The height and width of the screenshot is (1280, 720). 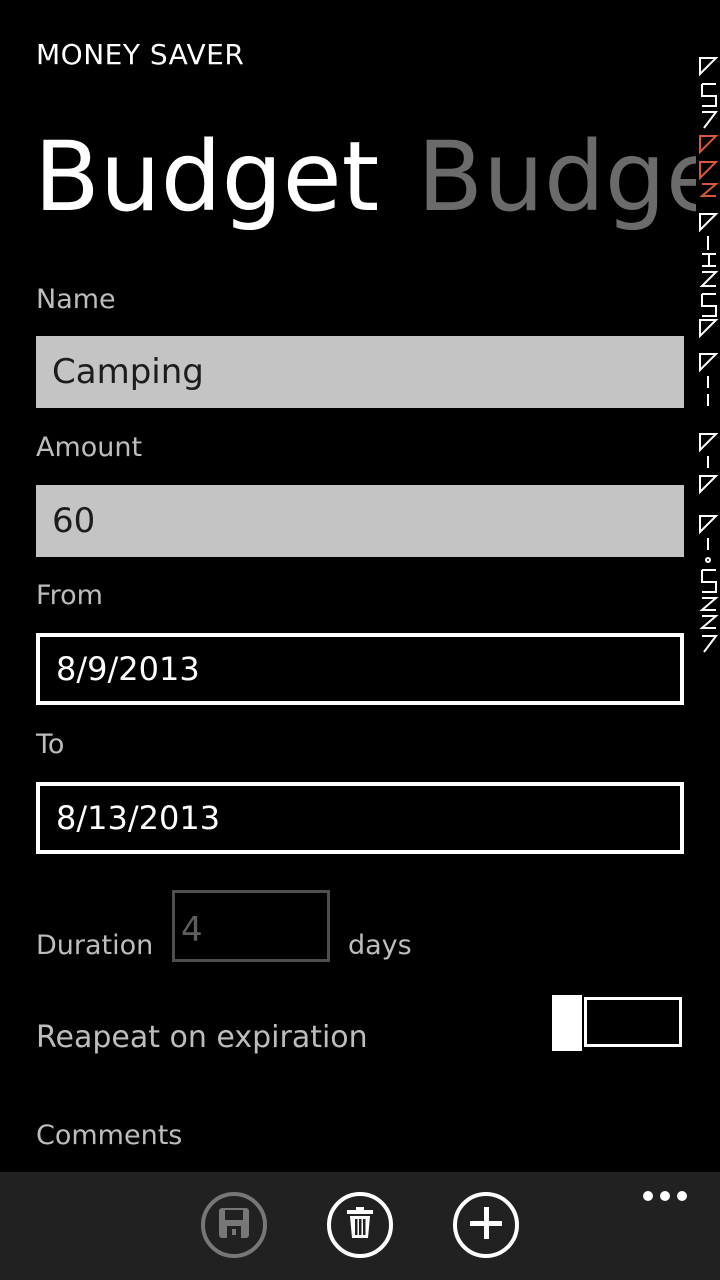 What do you see at coordinates (50, 744) in the screenshot?
I see `to-label: To` at bounding box center [50, 744].